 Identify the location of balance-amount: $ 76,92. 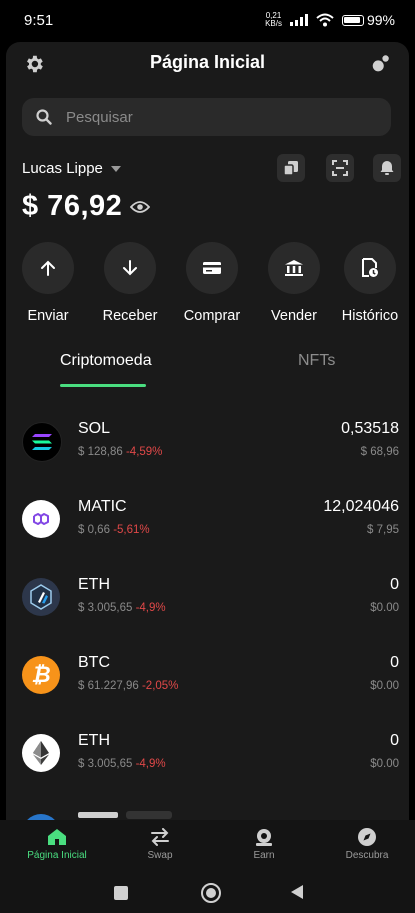
(72, 206).